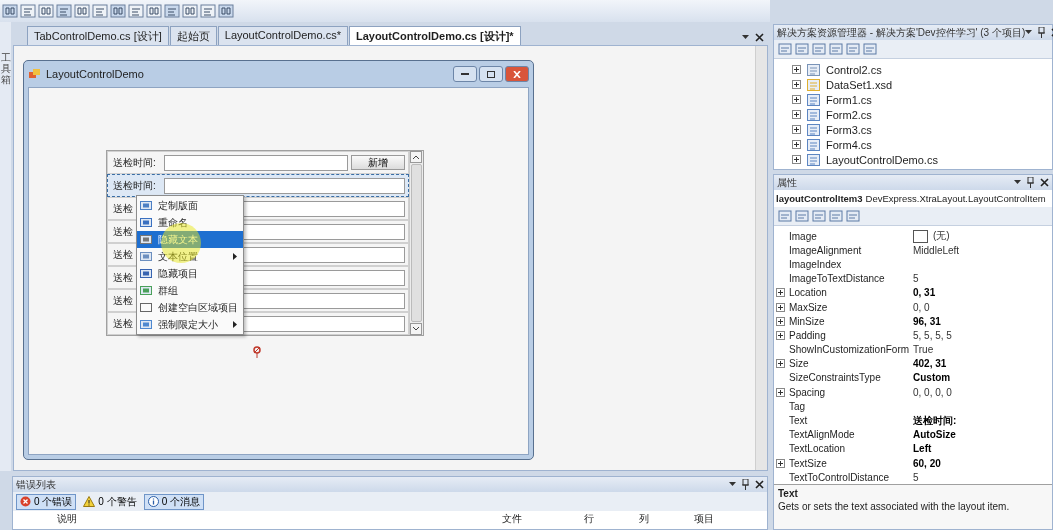 This screenshot has height=530, width=1053. What do you see at coordinates (849, 279) in the screenshot?
I see `property-name: ImageToTextDistance` at bounding box center [849, 279].